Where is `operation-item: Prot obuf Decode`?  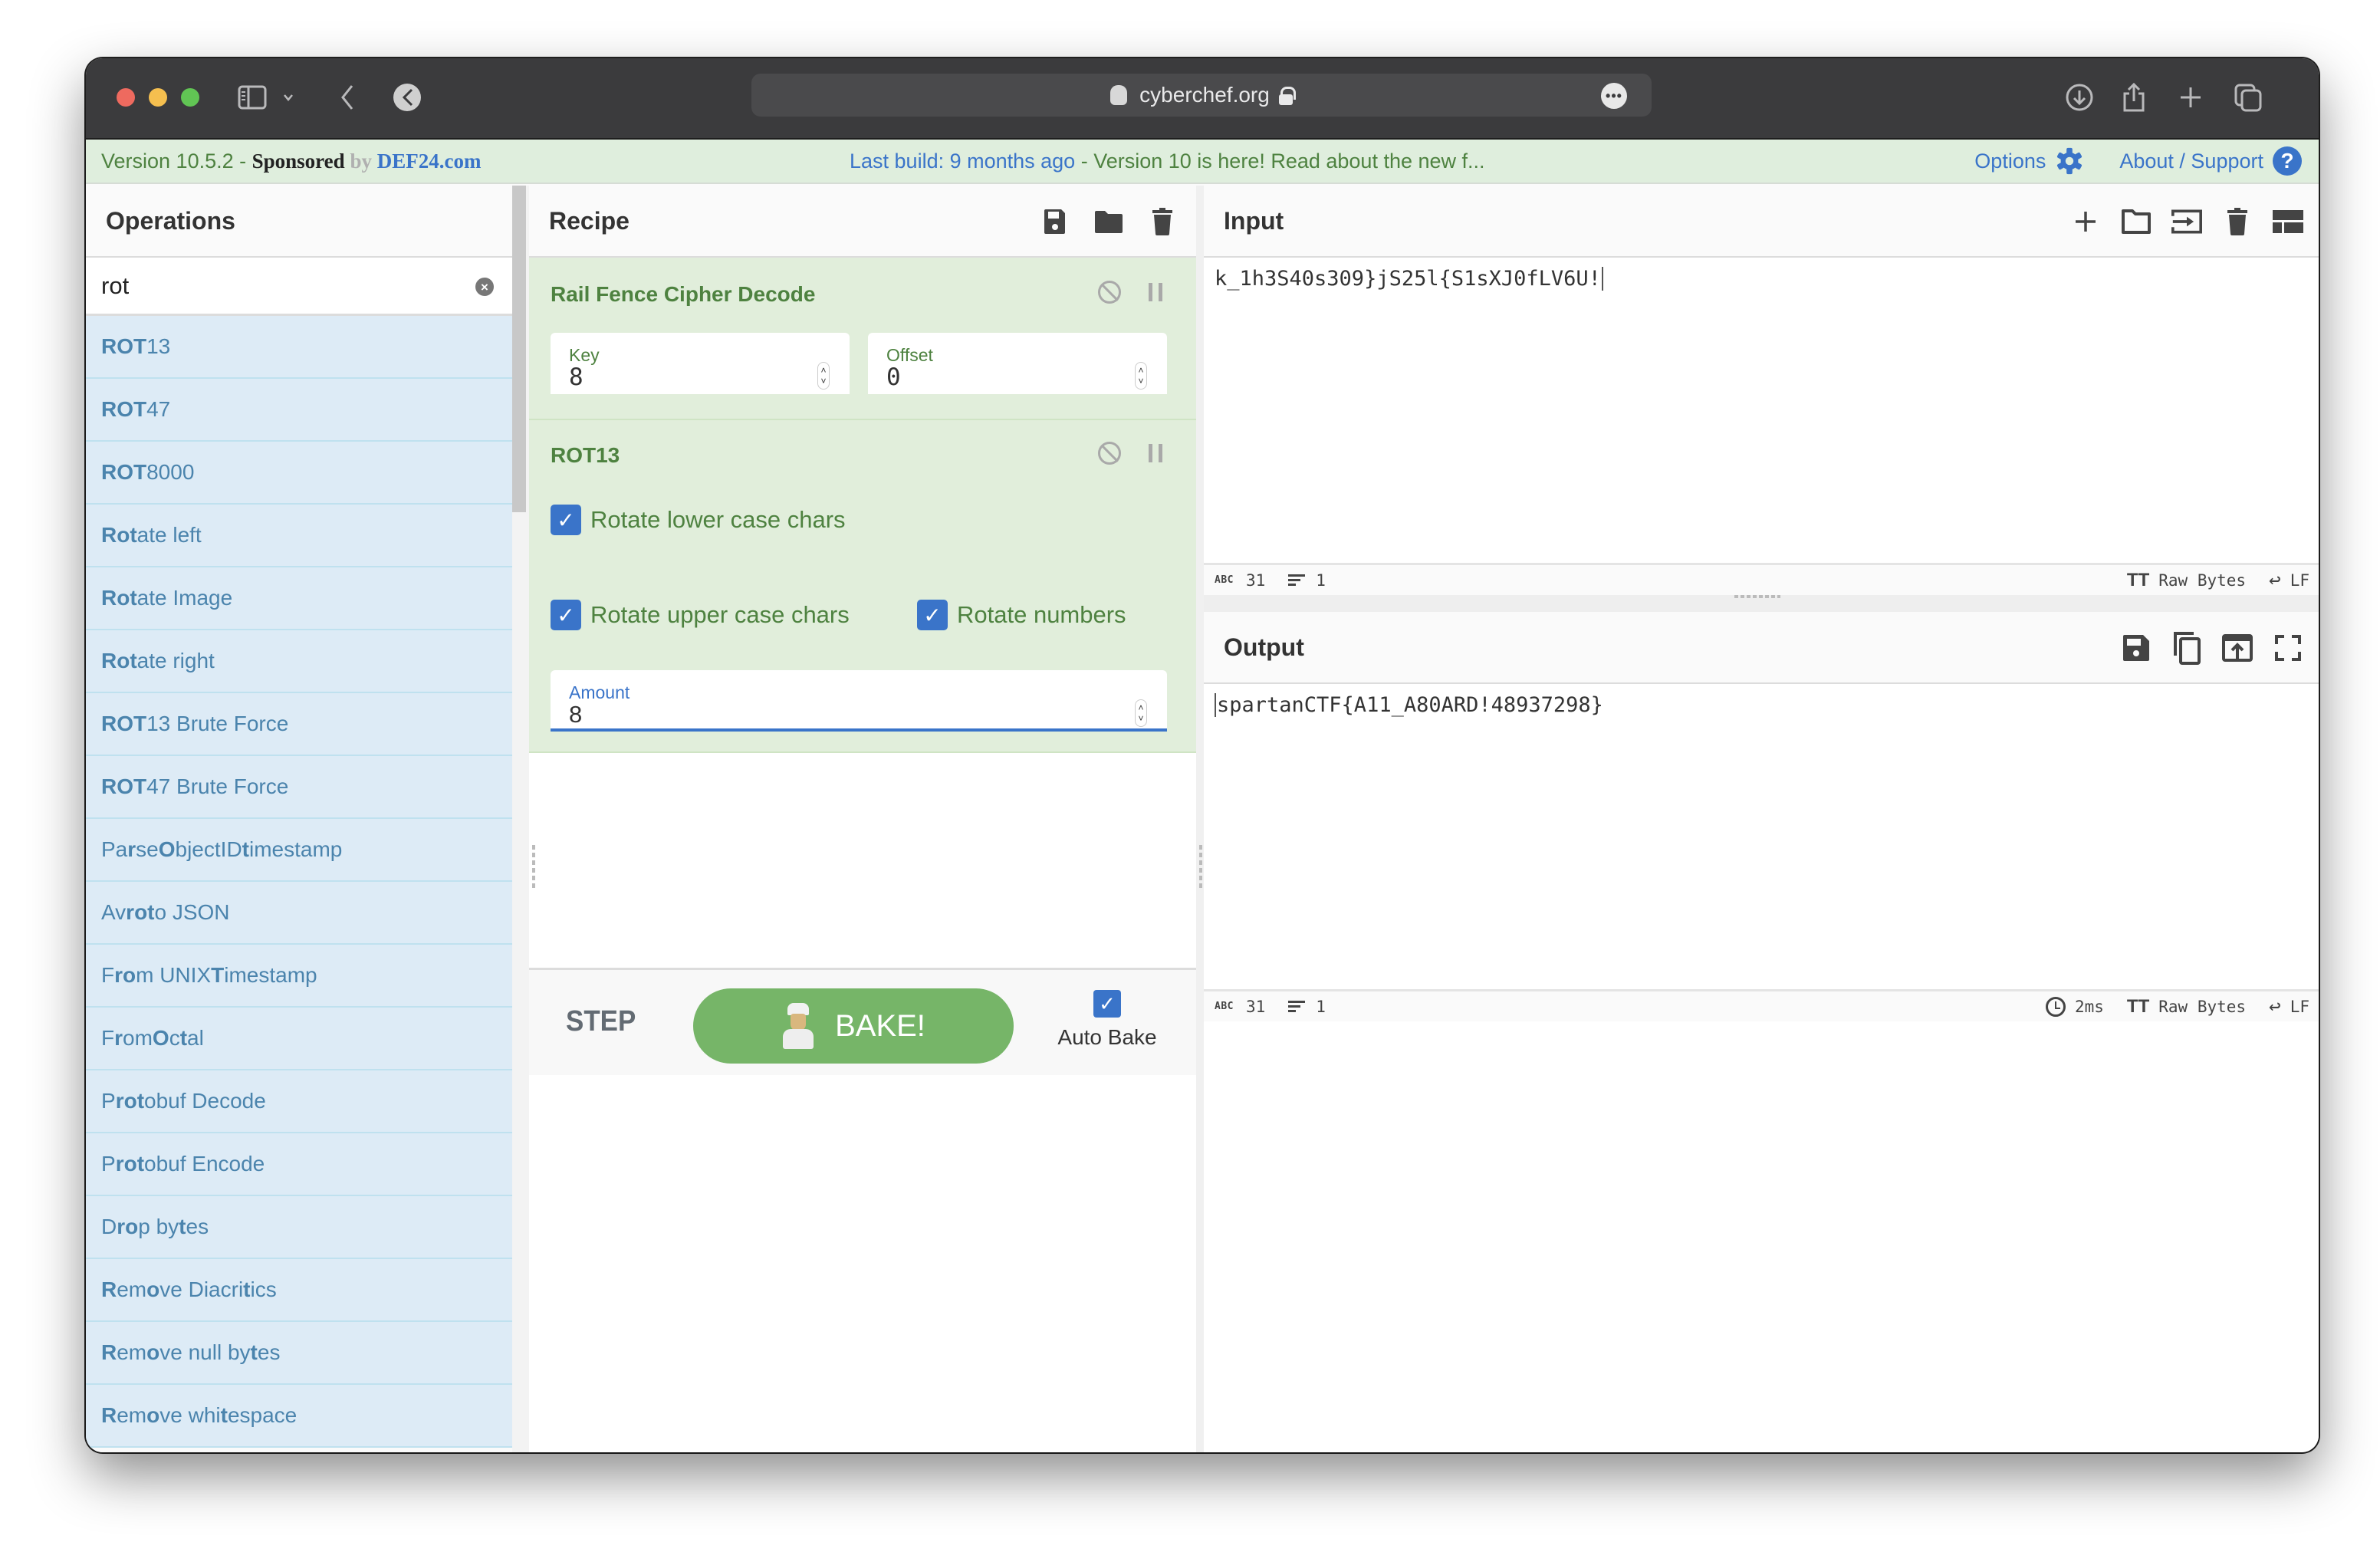
operation-item: Prot obuf Decode is located at coordinates (299, 1101).